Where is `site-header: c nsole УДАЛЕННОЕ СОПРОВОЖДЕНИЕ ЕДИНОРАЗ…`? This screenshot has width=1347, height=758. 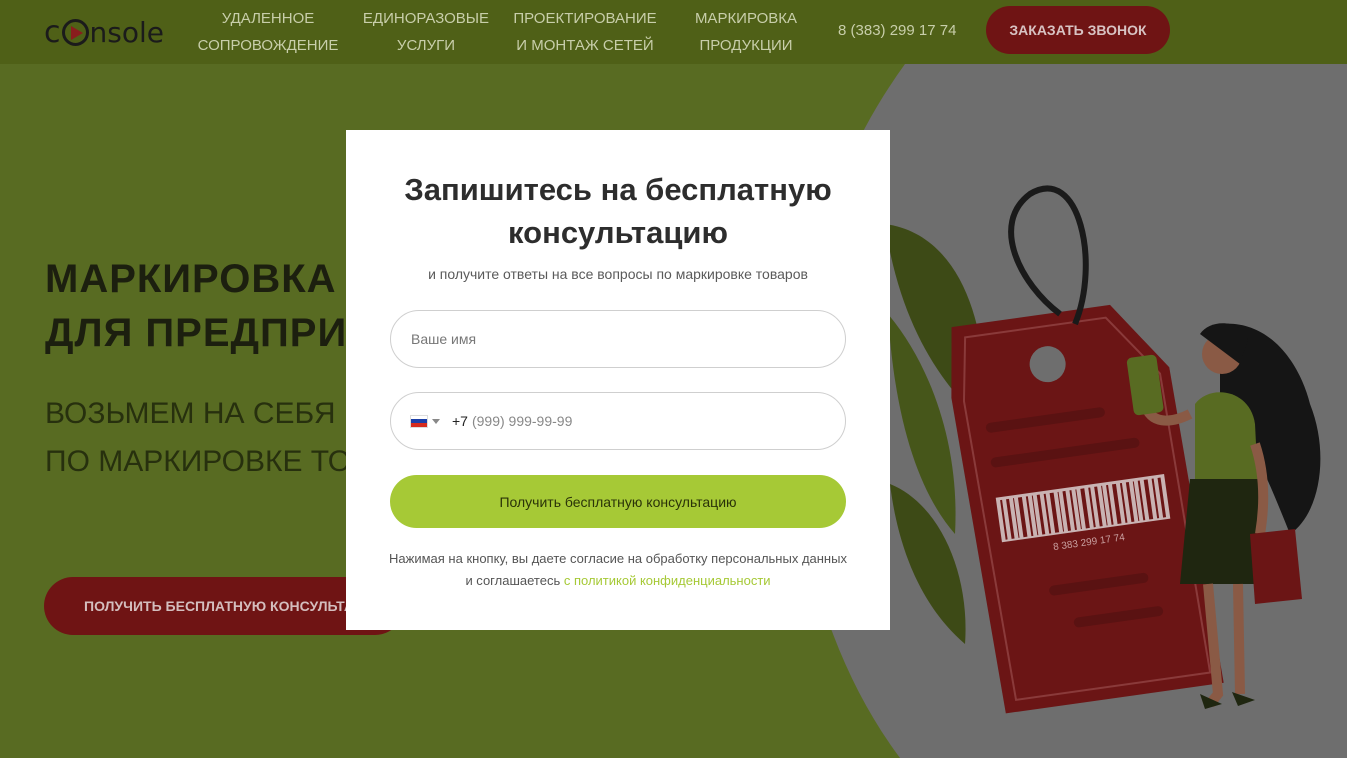
site-header: c nsole УДАЛЕННОЕ СОПРОВОЖДЕНИЕ ЕДИНОРАЗ… is located at coordinates (673, 32).